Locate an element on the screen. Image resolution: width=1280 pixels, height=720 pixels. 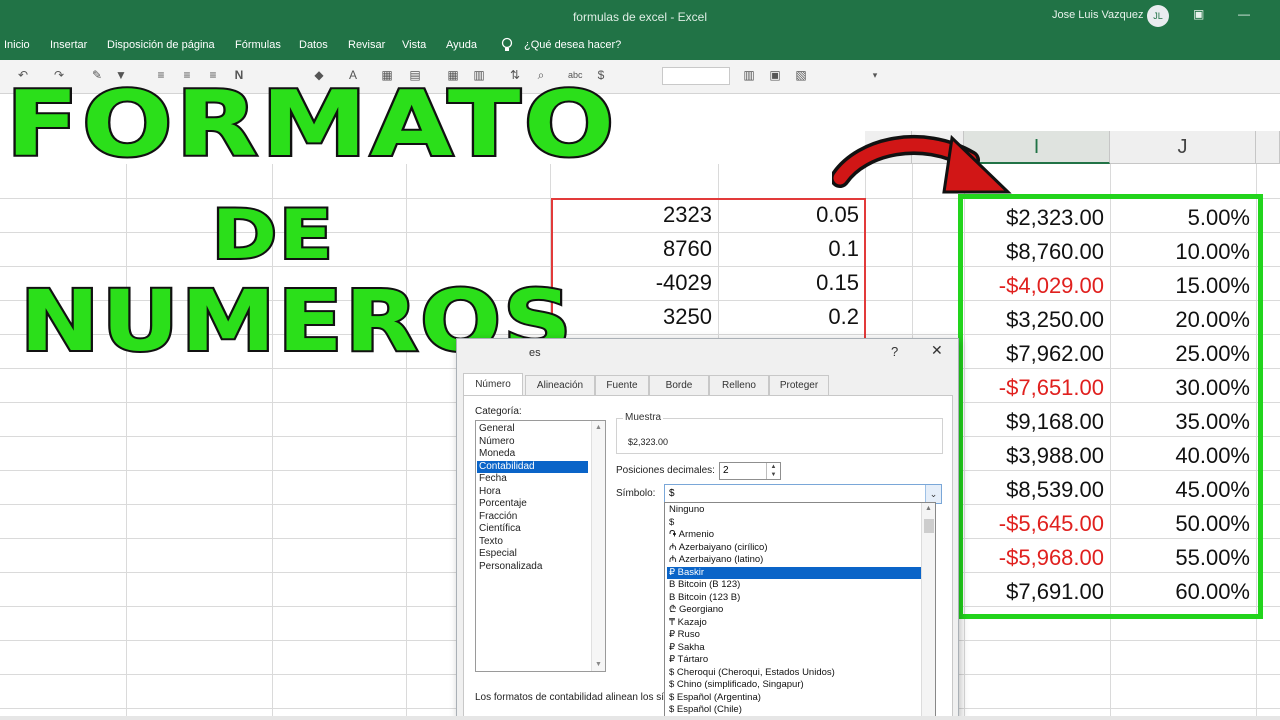
category-item: Especial is located at coordinates (498, 554).